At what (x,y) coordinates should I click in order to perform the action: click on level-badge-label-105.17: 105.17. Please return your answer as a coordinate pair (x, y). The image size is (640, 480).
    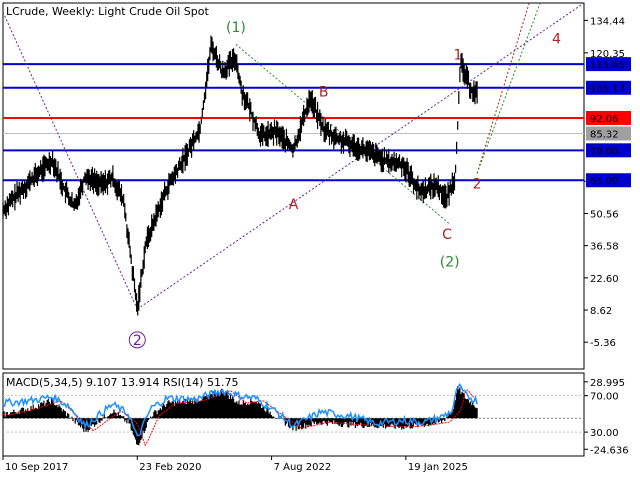
    Looking at the image, I should click on (607, 89).